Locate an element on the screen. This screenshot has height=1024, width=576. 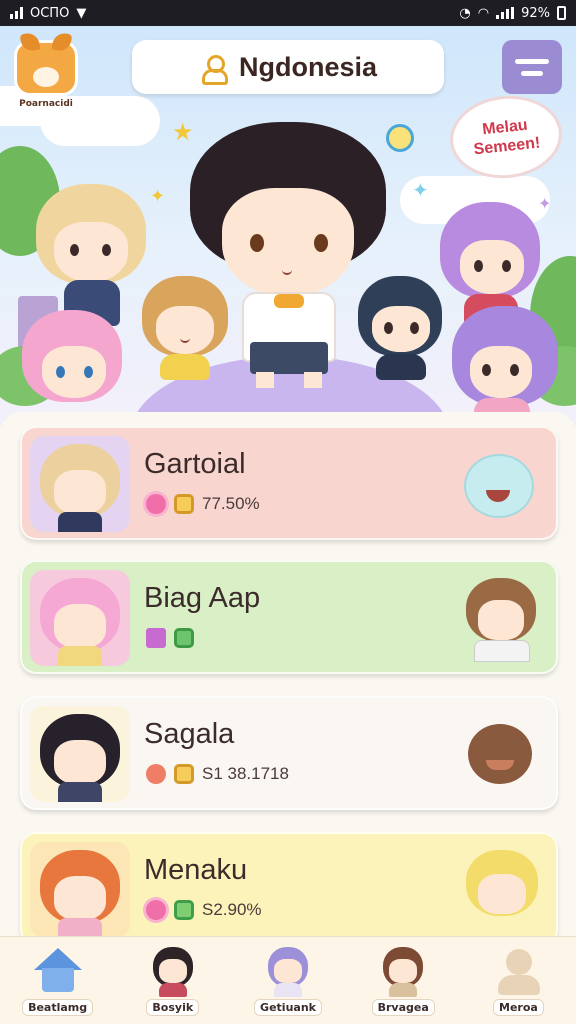
status-text: ОСПО is located at coordinates (50, 13).